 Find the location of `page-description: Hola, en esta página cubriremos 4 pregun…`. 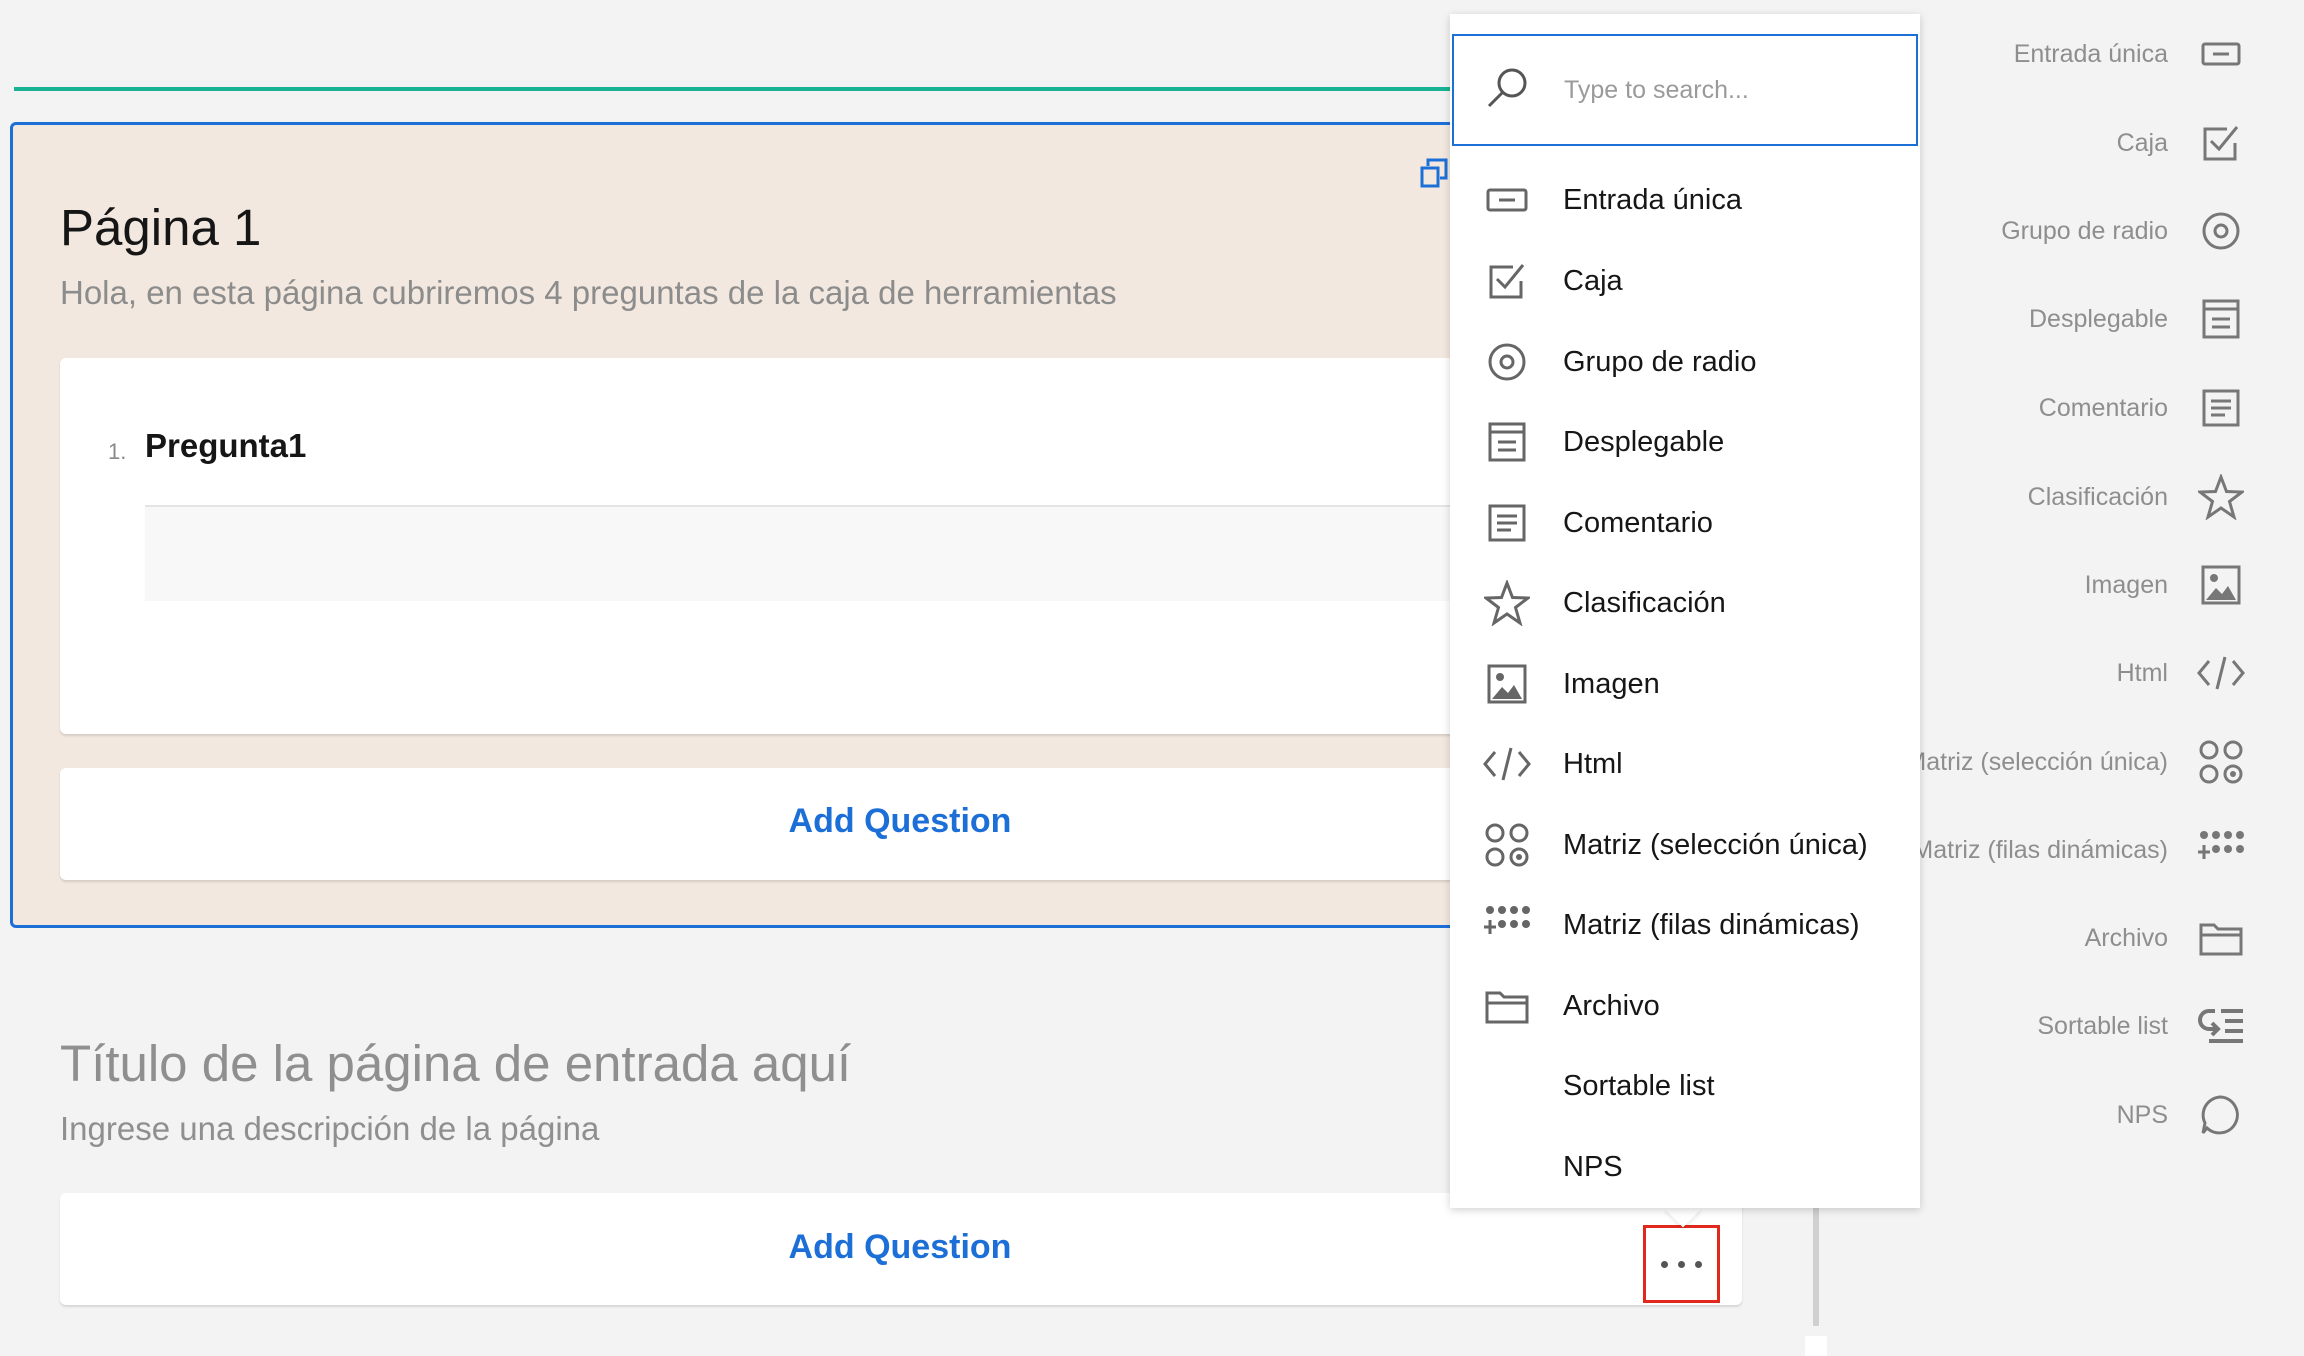

page-description: Hola, en esta página cubriremos 4 pregun… is located at coordinates (588, 293).